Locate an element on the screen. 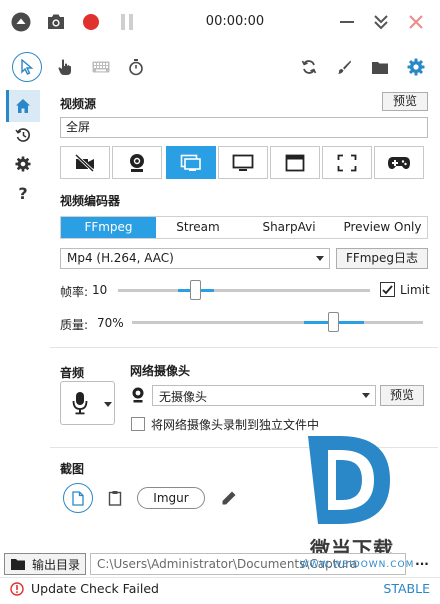  webcam-label: 网络摄像头 is located at coordinates (160, 371).